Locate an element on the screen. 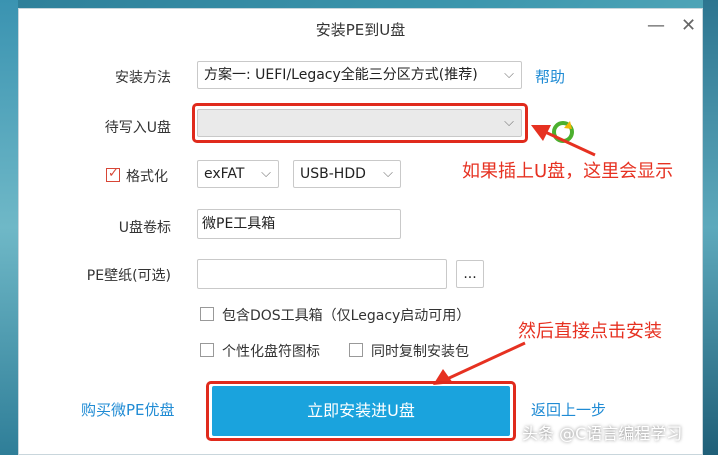 Image resolution: width=718 pixels, height=455 pixels. target-disk-label: 待写入U盘 is located at coordinates (137, 128).